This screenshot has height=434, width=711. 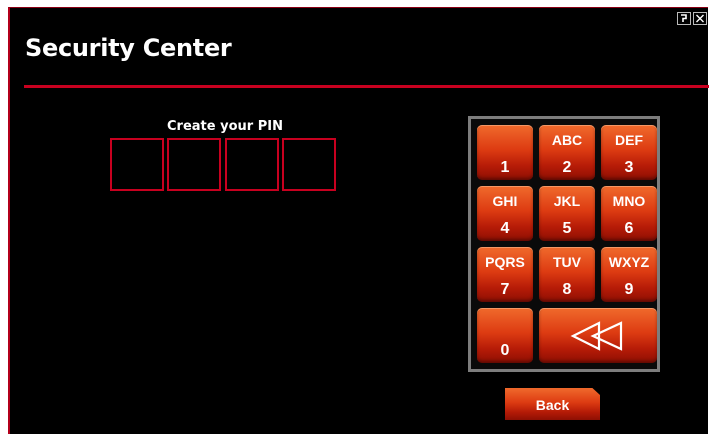 What do you see at coordinates (567, 213) in the screenshot?
I see `key-5: JKL 5` at bounding box center [567, 213].